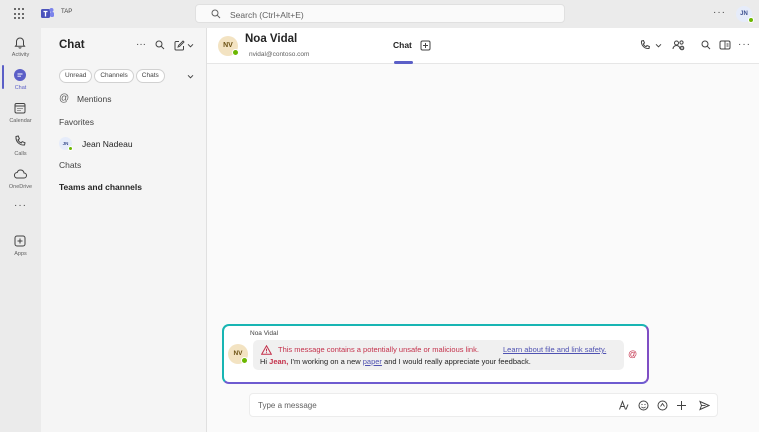  I want to click on global-search-input: Search (Ctrl+Alt+E), so click(380, 13).